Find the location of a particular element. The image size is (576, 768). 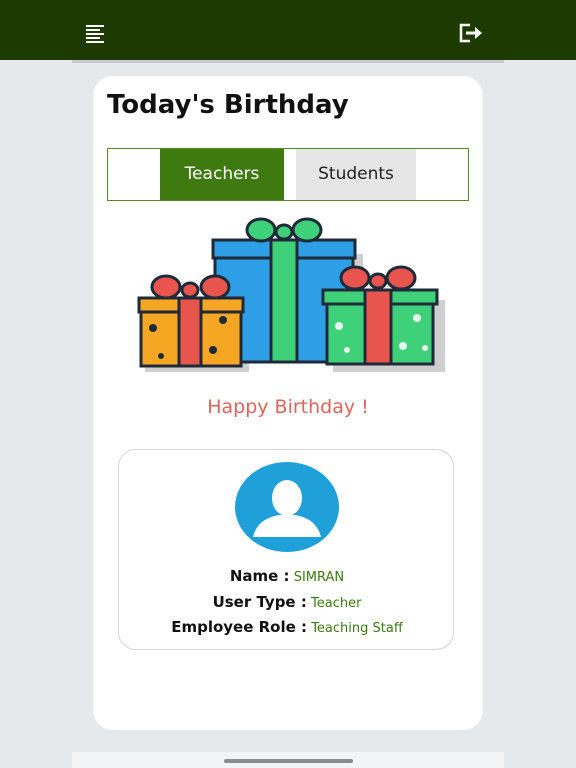

user-type-value: Teacher is located at coordinates (336, 603).